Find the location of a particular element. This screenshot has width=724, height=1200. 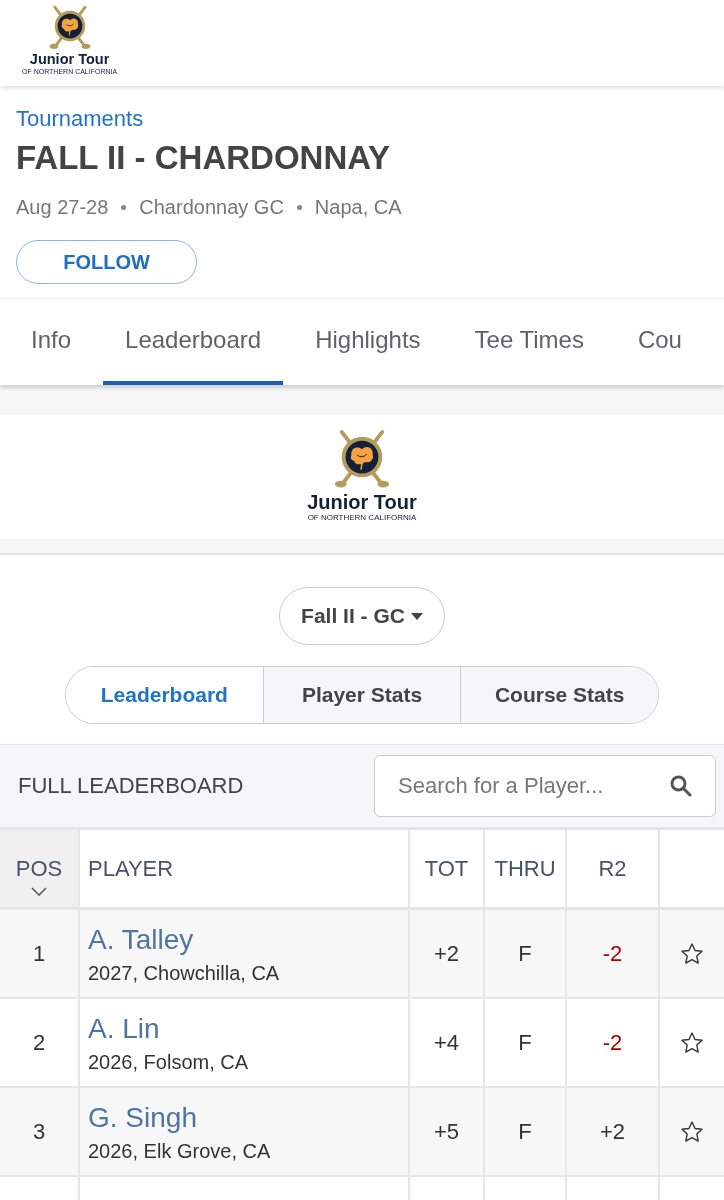

tab: Tee Times is located at coordinates (529, 342).